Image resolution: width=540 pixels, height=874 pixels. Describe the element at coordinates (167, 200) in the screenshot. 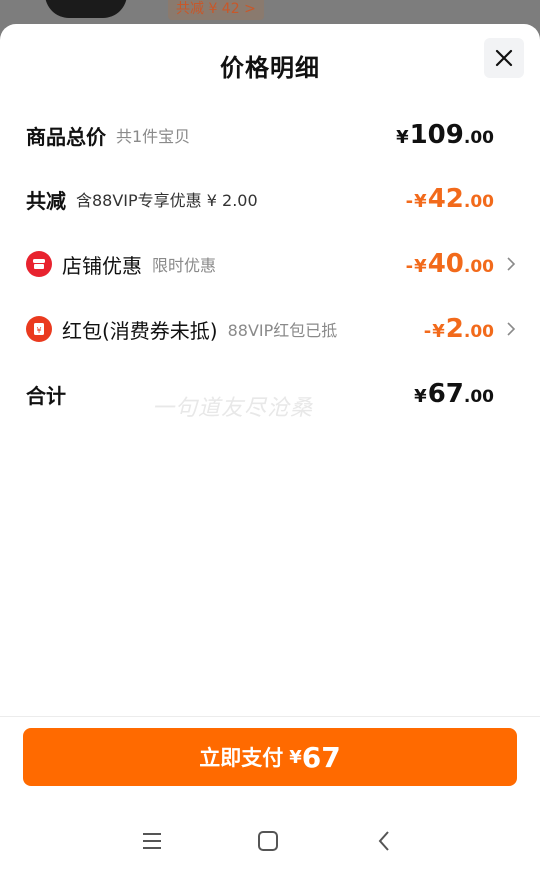

I see `row-sublabel: 含88VIP专享优惠 ¥ 2.00` at that location.